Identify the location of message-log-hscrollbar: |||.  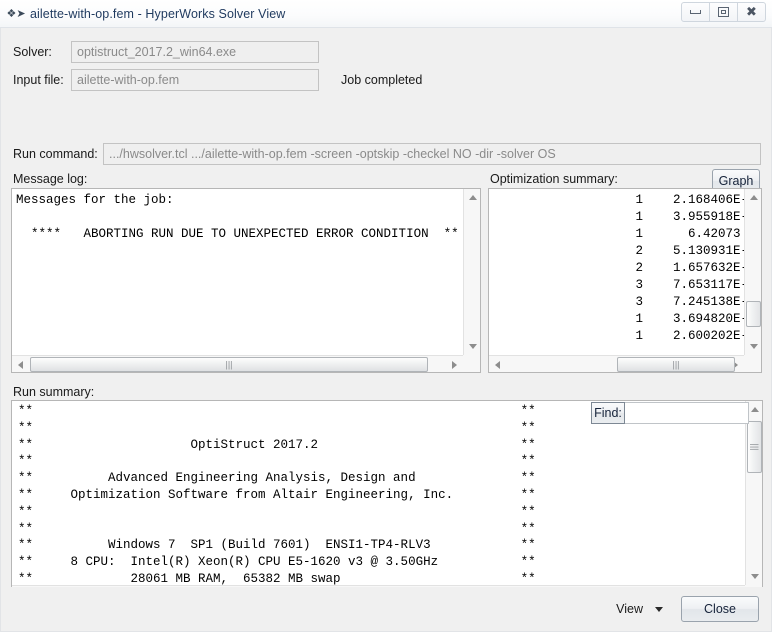
(237, 363).